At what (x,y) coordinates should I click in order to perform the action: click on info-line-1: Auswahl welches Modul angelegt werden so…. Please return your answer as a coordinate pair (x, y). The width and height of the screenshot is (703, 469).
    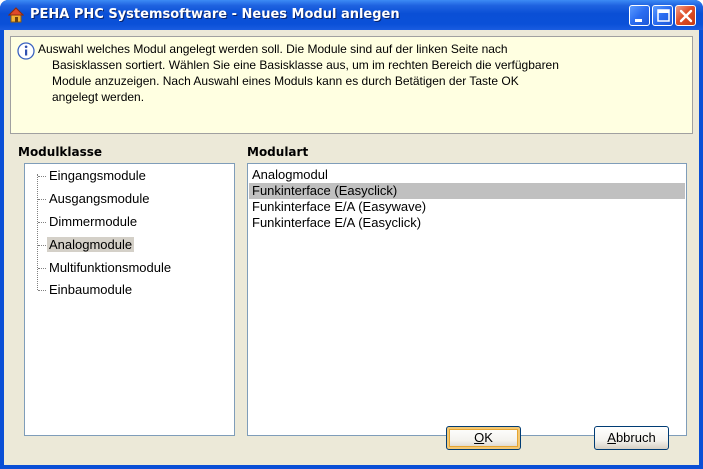
    Looking at the image, I should click on (273, 49).